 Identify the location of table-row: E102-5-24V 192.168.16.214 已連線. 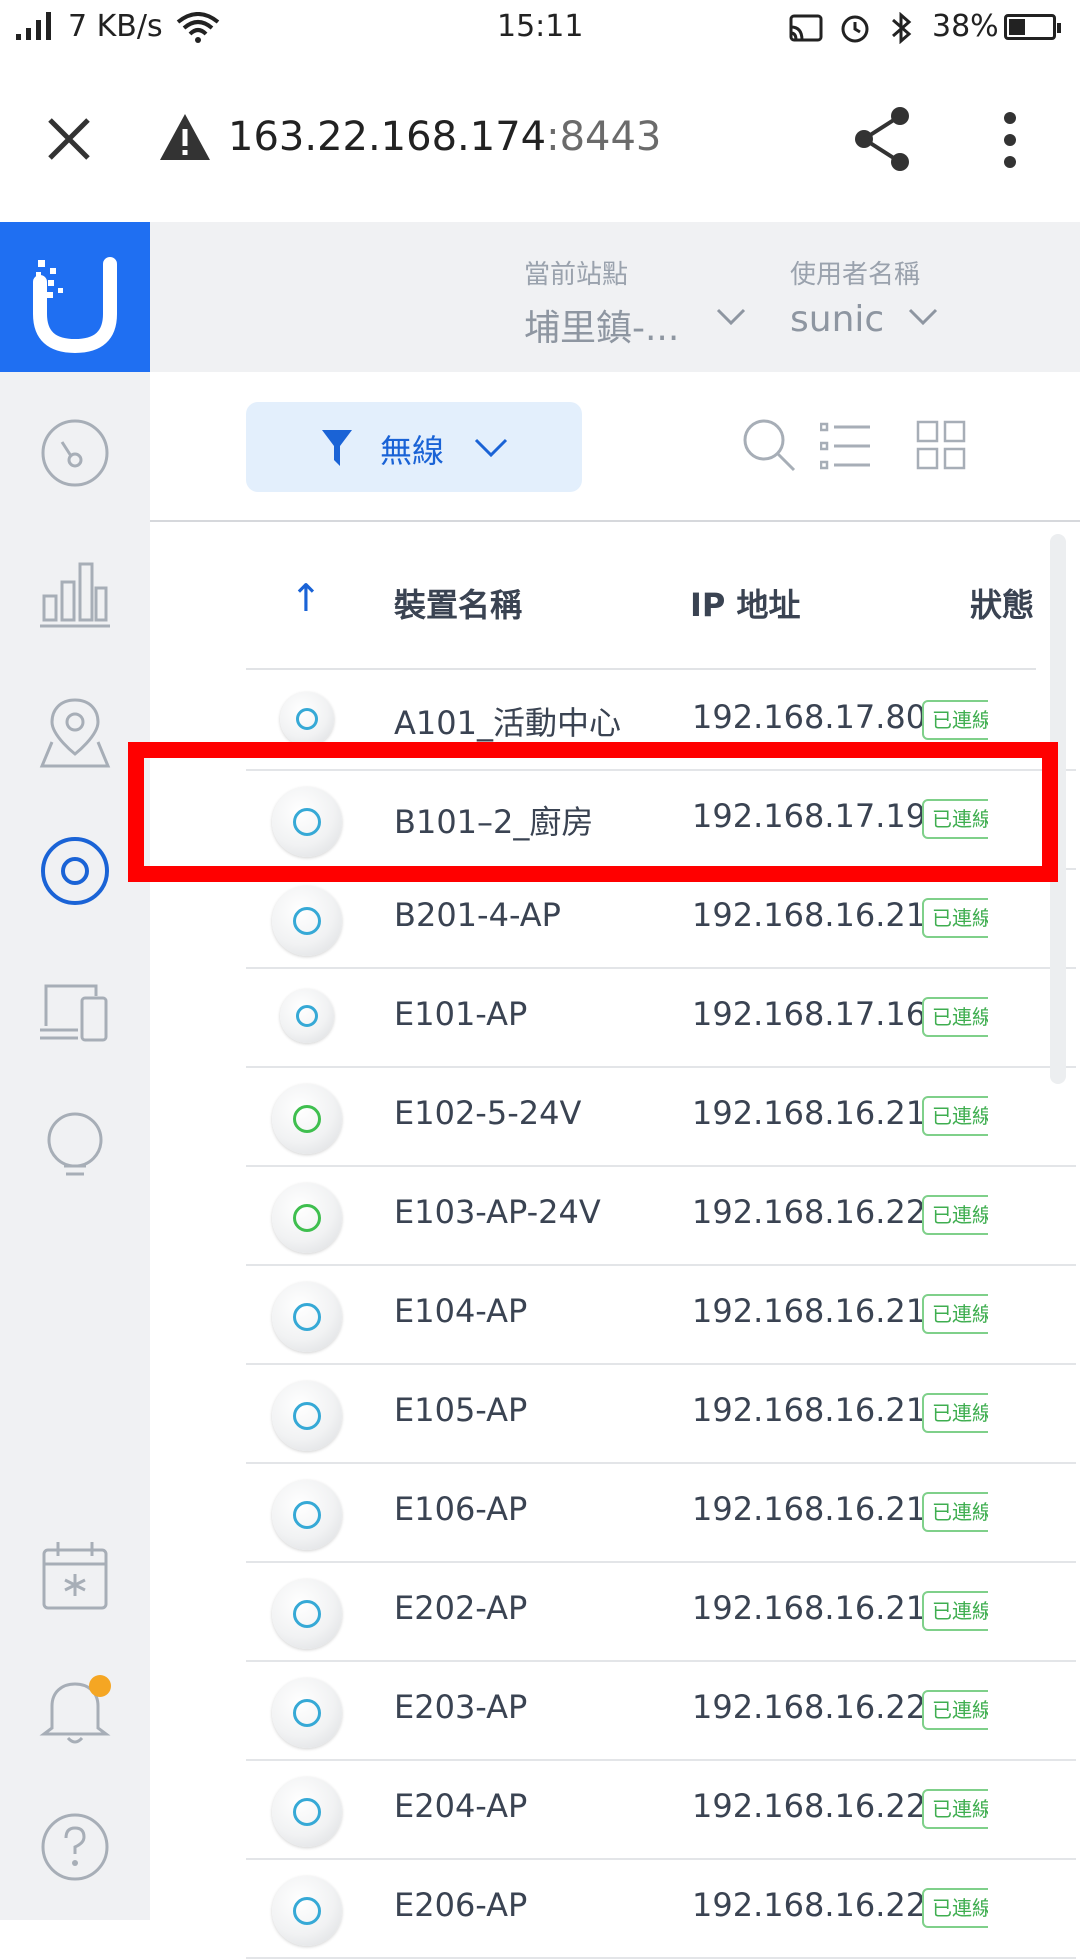
(661, 1116).